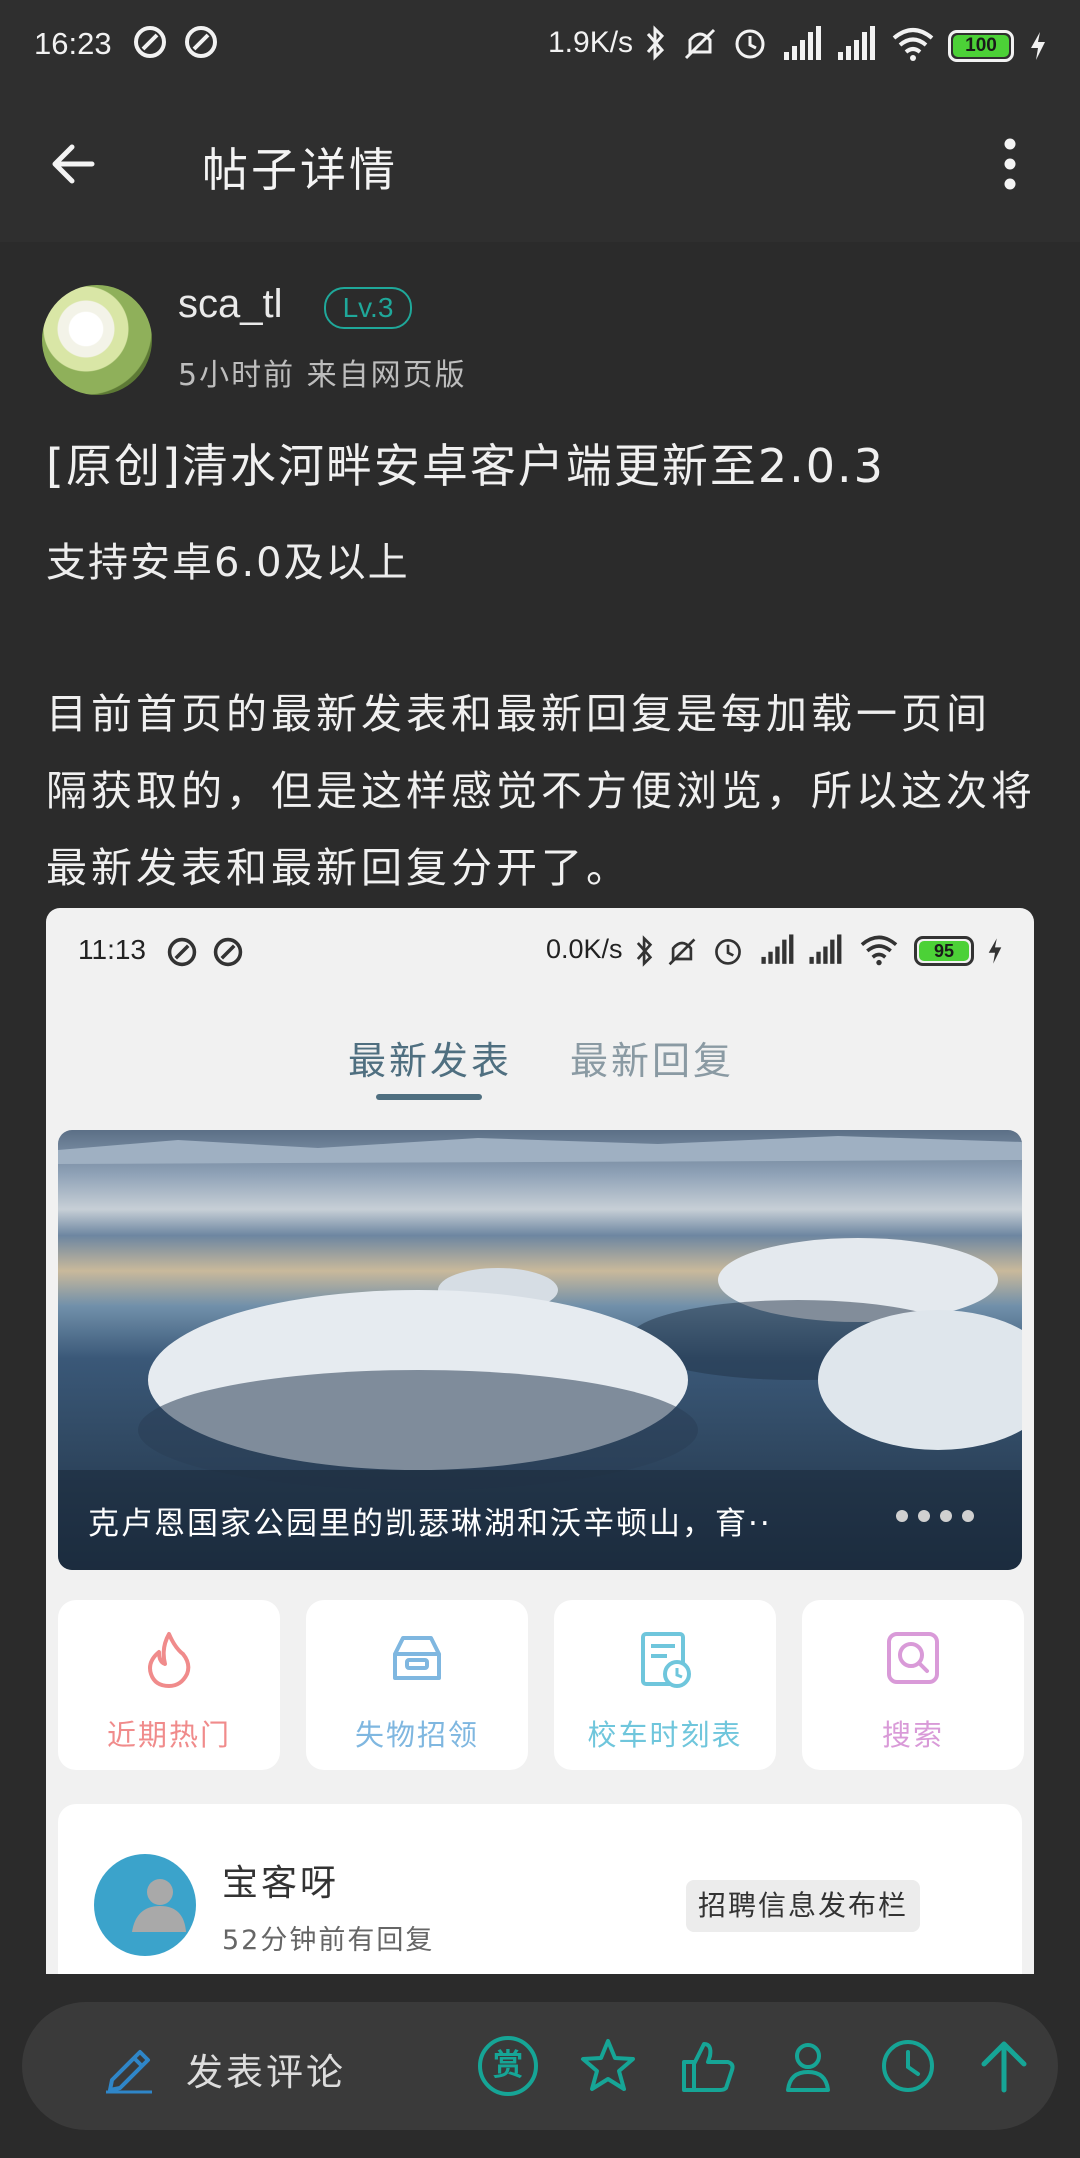 Image resolution: width=1080 pixels, height=2158 pixels. I want to click on battery-indicator: 100, so click(981, 46).